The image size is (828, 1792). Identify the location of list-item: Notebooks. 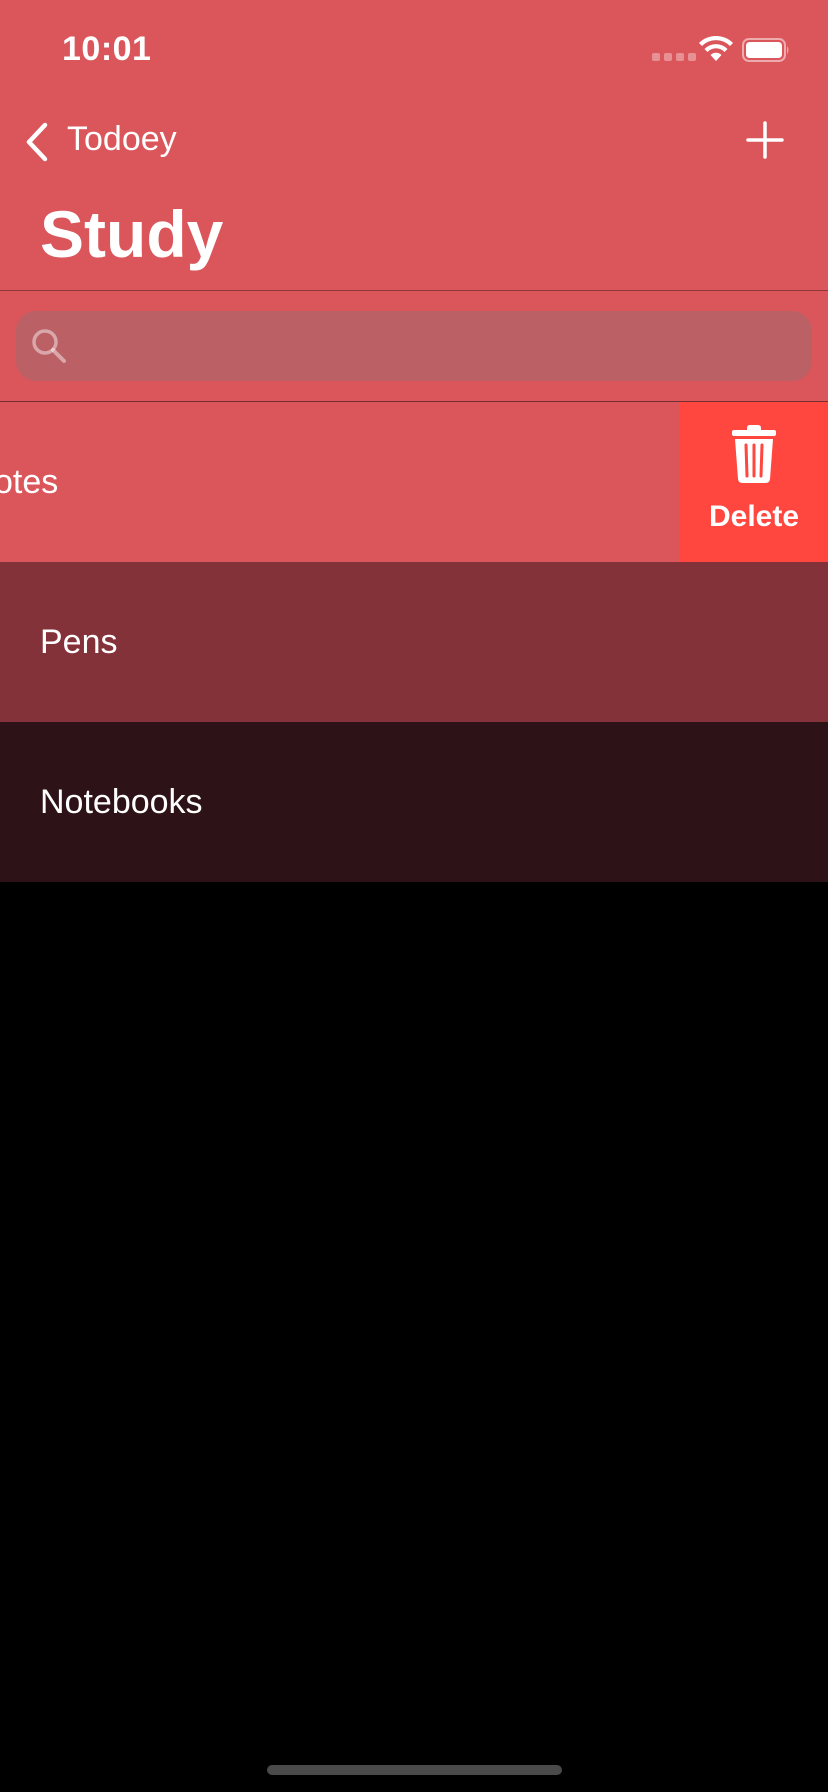
(414, 802).